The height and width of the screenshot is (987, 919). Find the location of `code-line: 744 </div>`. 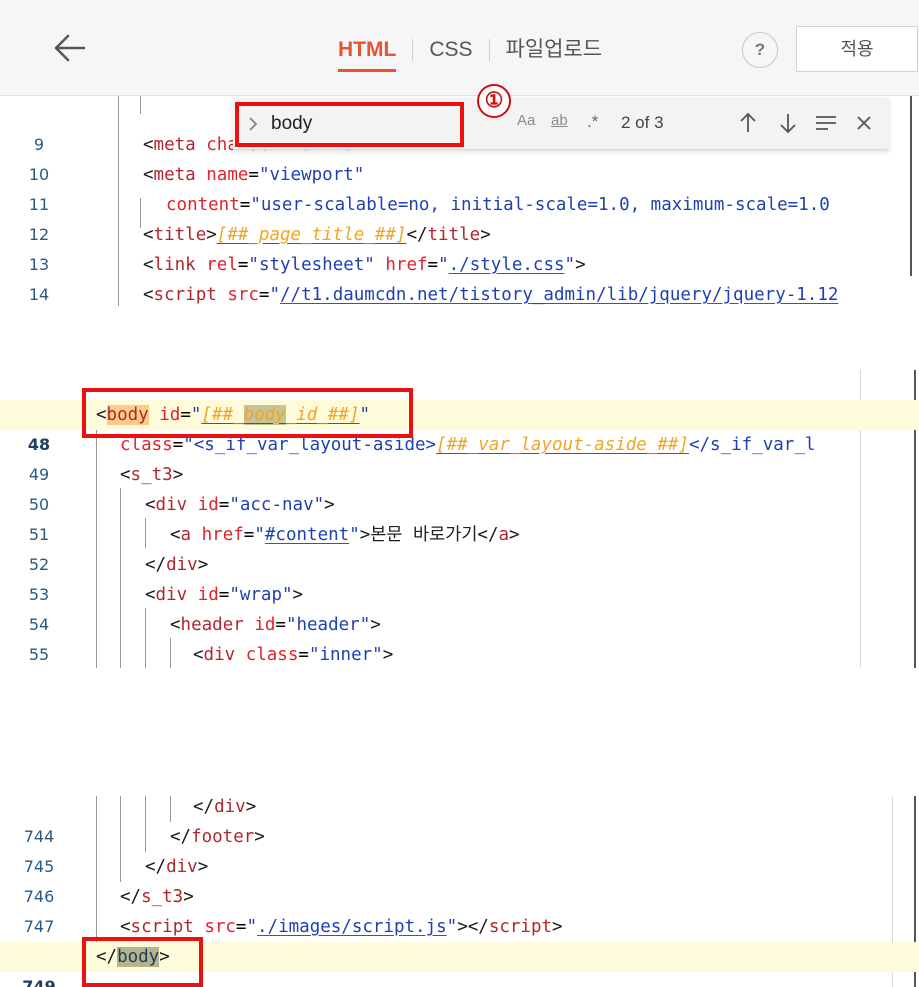

code-line: 744 </div> is located at coordinates (459, 821).